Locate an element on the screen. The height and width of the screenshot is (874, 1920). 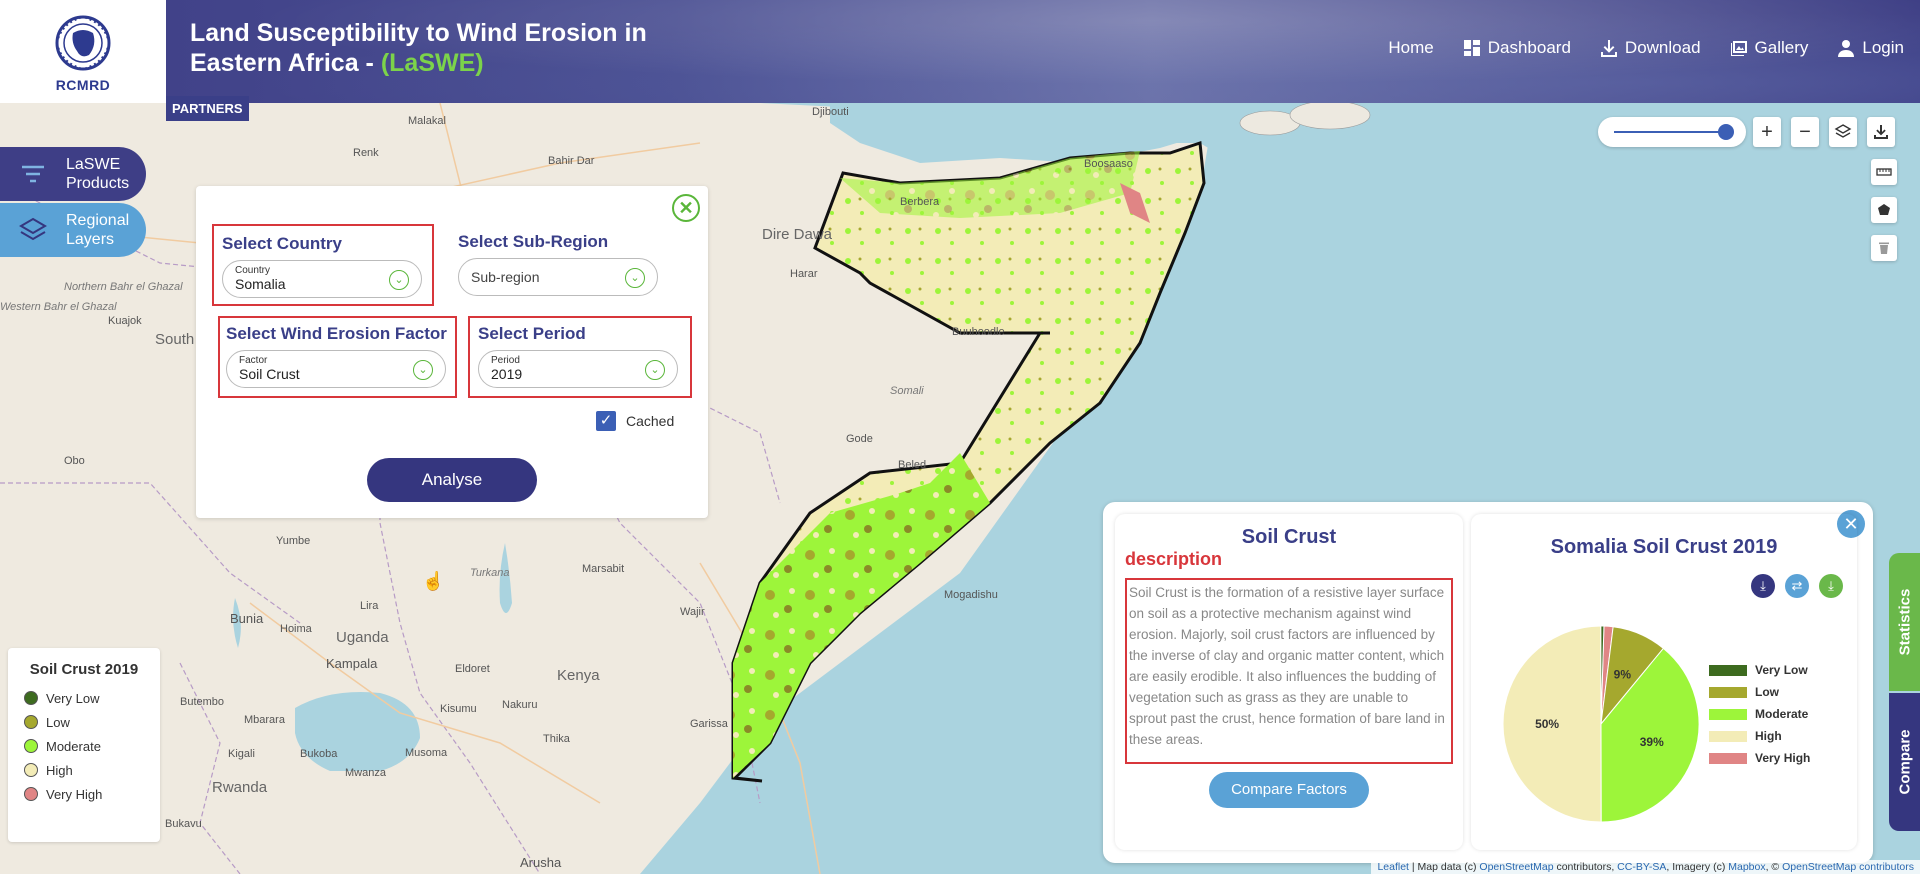
attribution-osm-contributors-link: OpenStreetMap contributors is located at coordinates (1848, 867).